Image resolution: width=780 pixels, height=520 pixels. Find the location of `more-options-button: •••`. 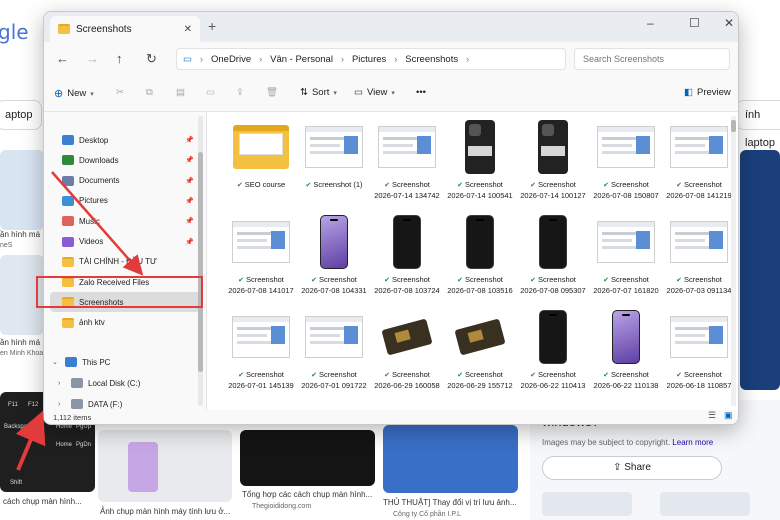

more-options-button: ••• is located at coordinates (421, 92).